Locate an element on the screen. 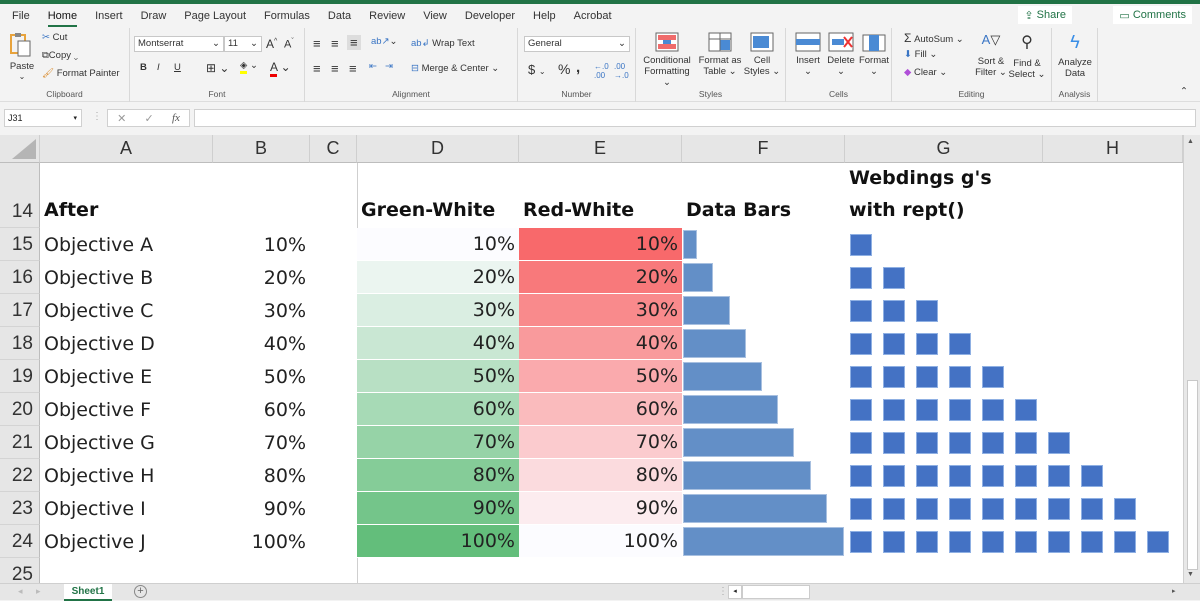 Image resolution: width=1200 pixels, height=601 pixels. red-white-cell: 40% is located at coordinates (600, 343).